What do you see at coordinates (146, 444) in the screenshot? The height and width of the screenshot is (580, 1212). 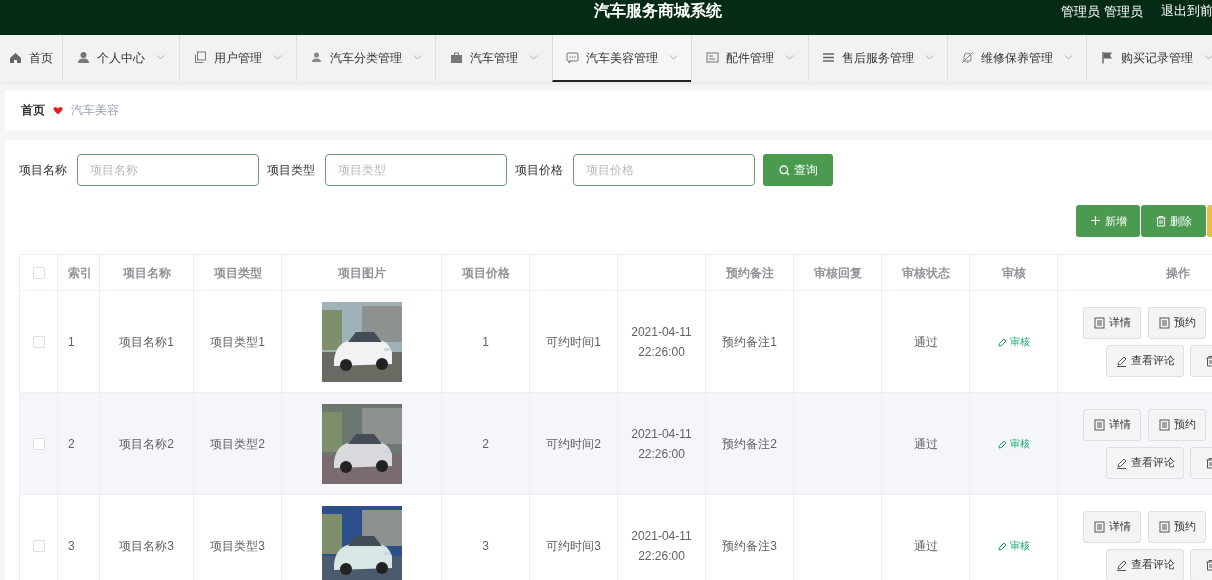 I see `table-cell-text: 项目名称2` at bounding box center [146, 444].